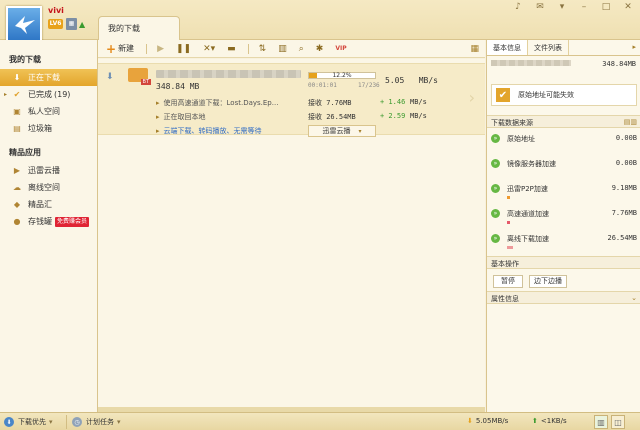  I want to click on download-icon: ⬇, so click(17, 77).